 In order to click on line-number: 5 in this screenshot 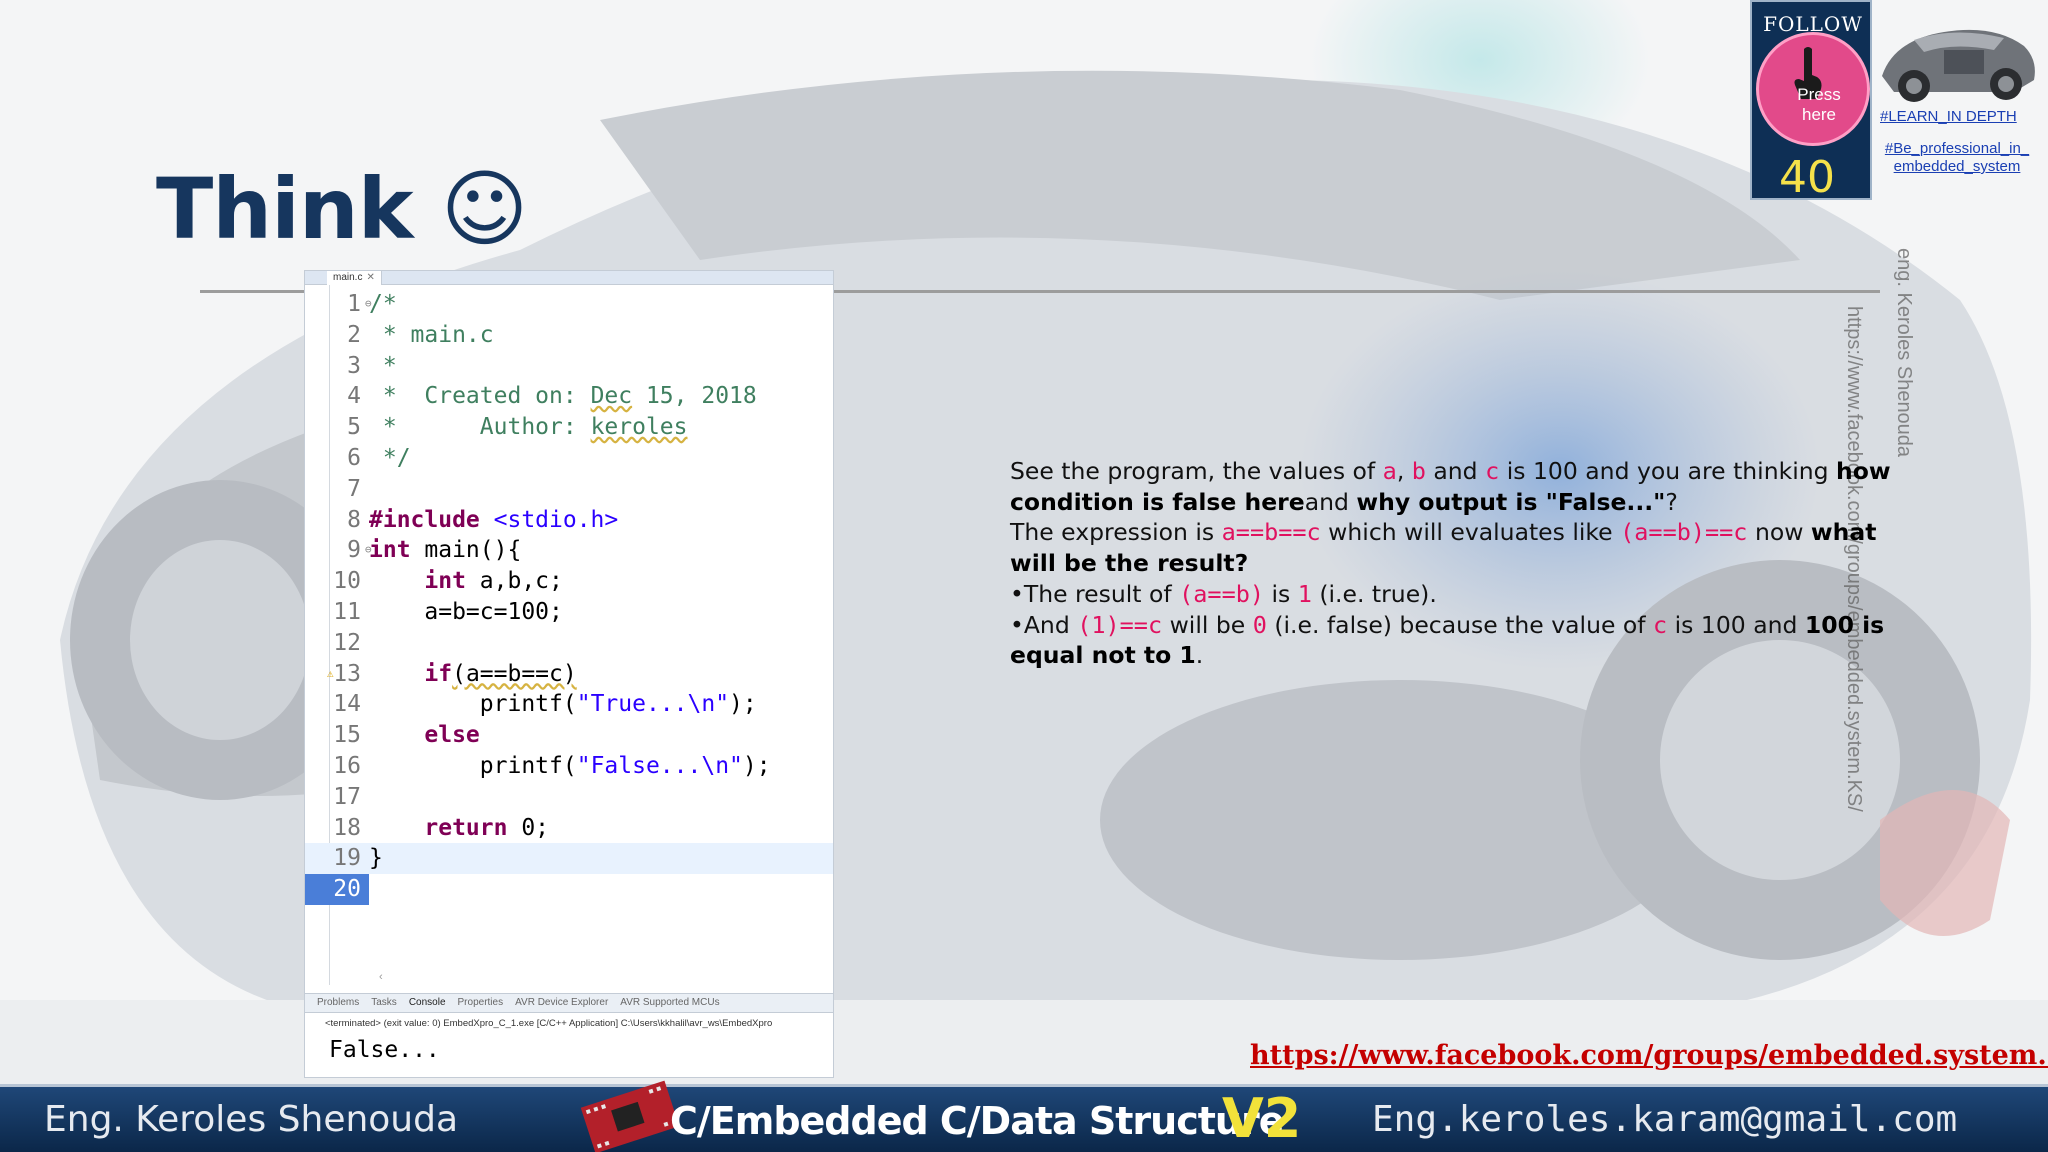, I will do `click(354, 427)`.